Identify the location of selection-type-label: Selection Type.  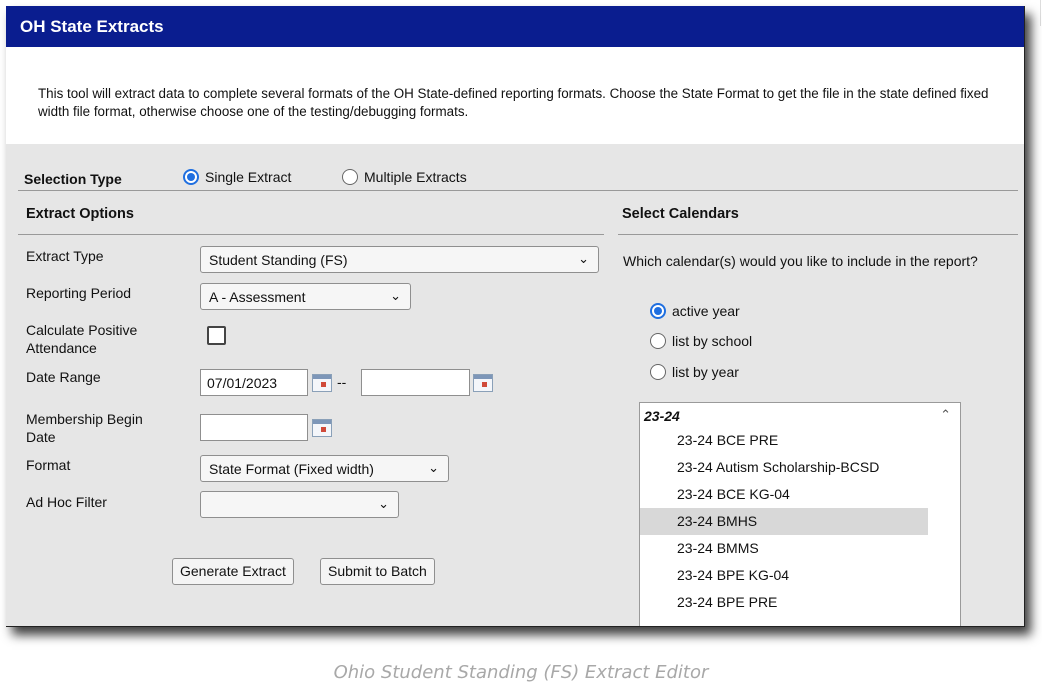
(73, 179).